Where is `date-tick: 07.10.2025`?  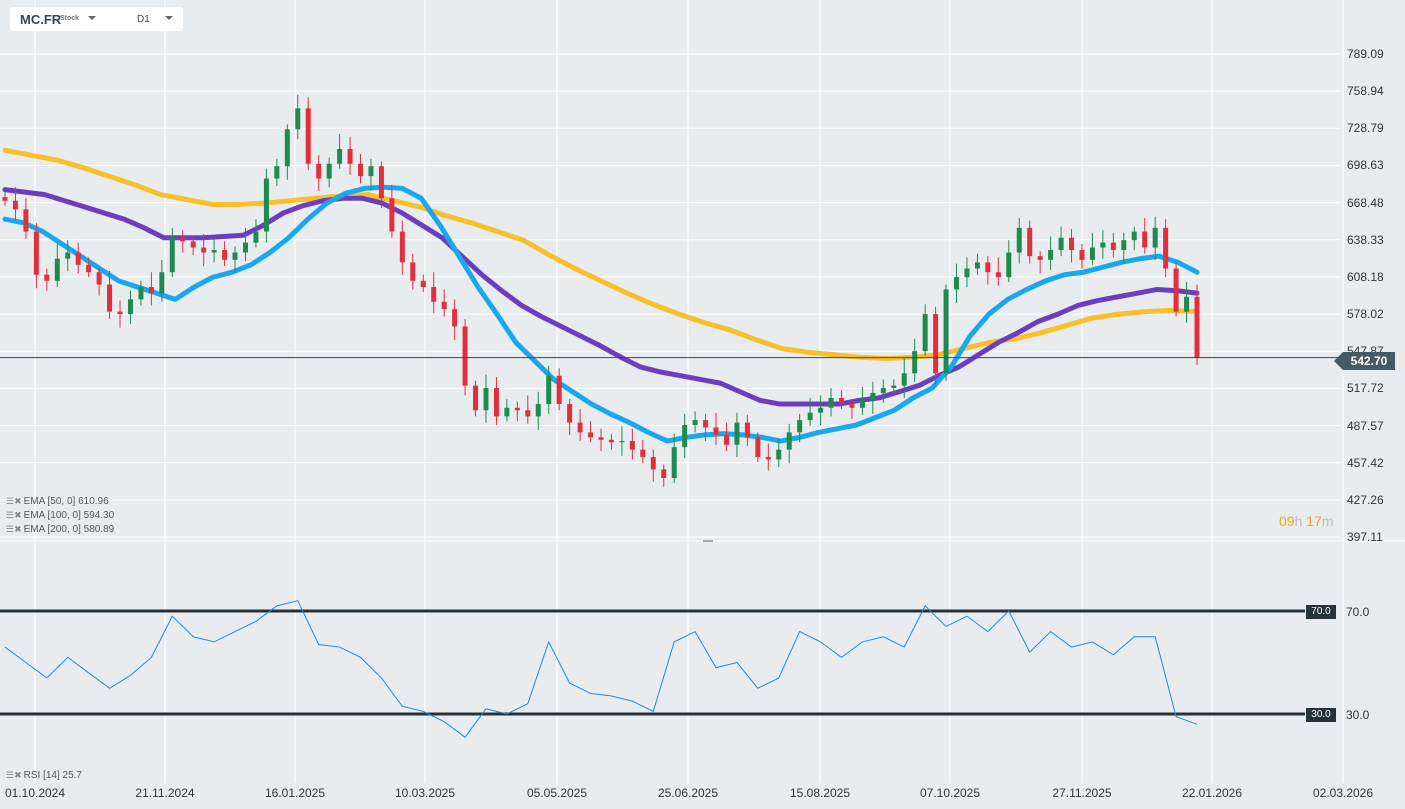
date-tick: 07.10.2025 is located at coordinates (950, 793).